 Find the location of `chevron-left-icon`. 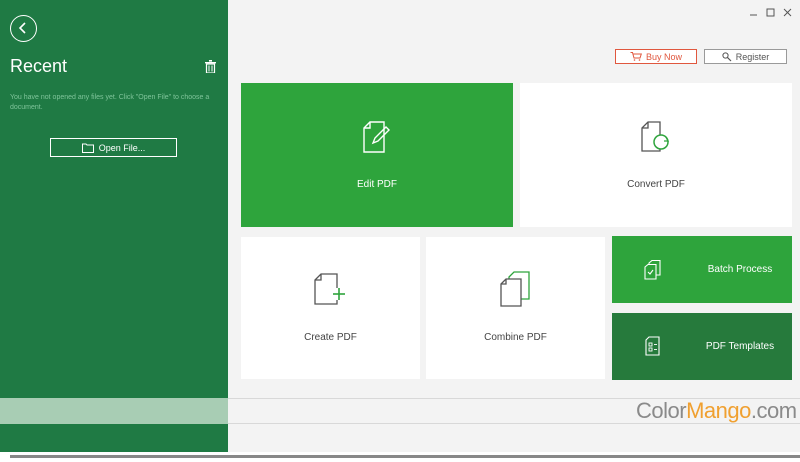

chevron-left-icon is located at coordinates (22, 28).